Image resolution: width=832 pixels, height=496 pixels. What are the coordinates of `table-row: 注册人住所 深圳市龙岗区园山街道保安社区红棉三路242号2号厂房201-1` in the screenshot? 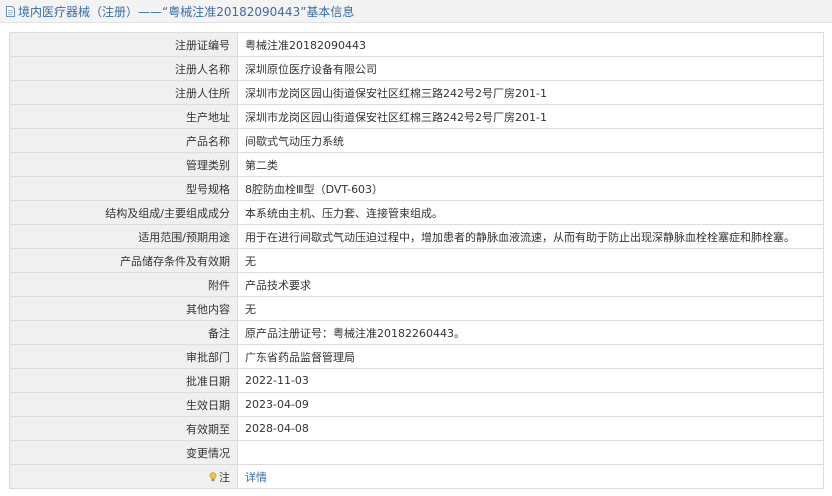 It's located at (416, 92).